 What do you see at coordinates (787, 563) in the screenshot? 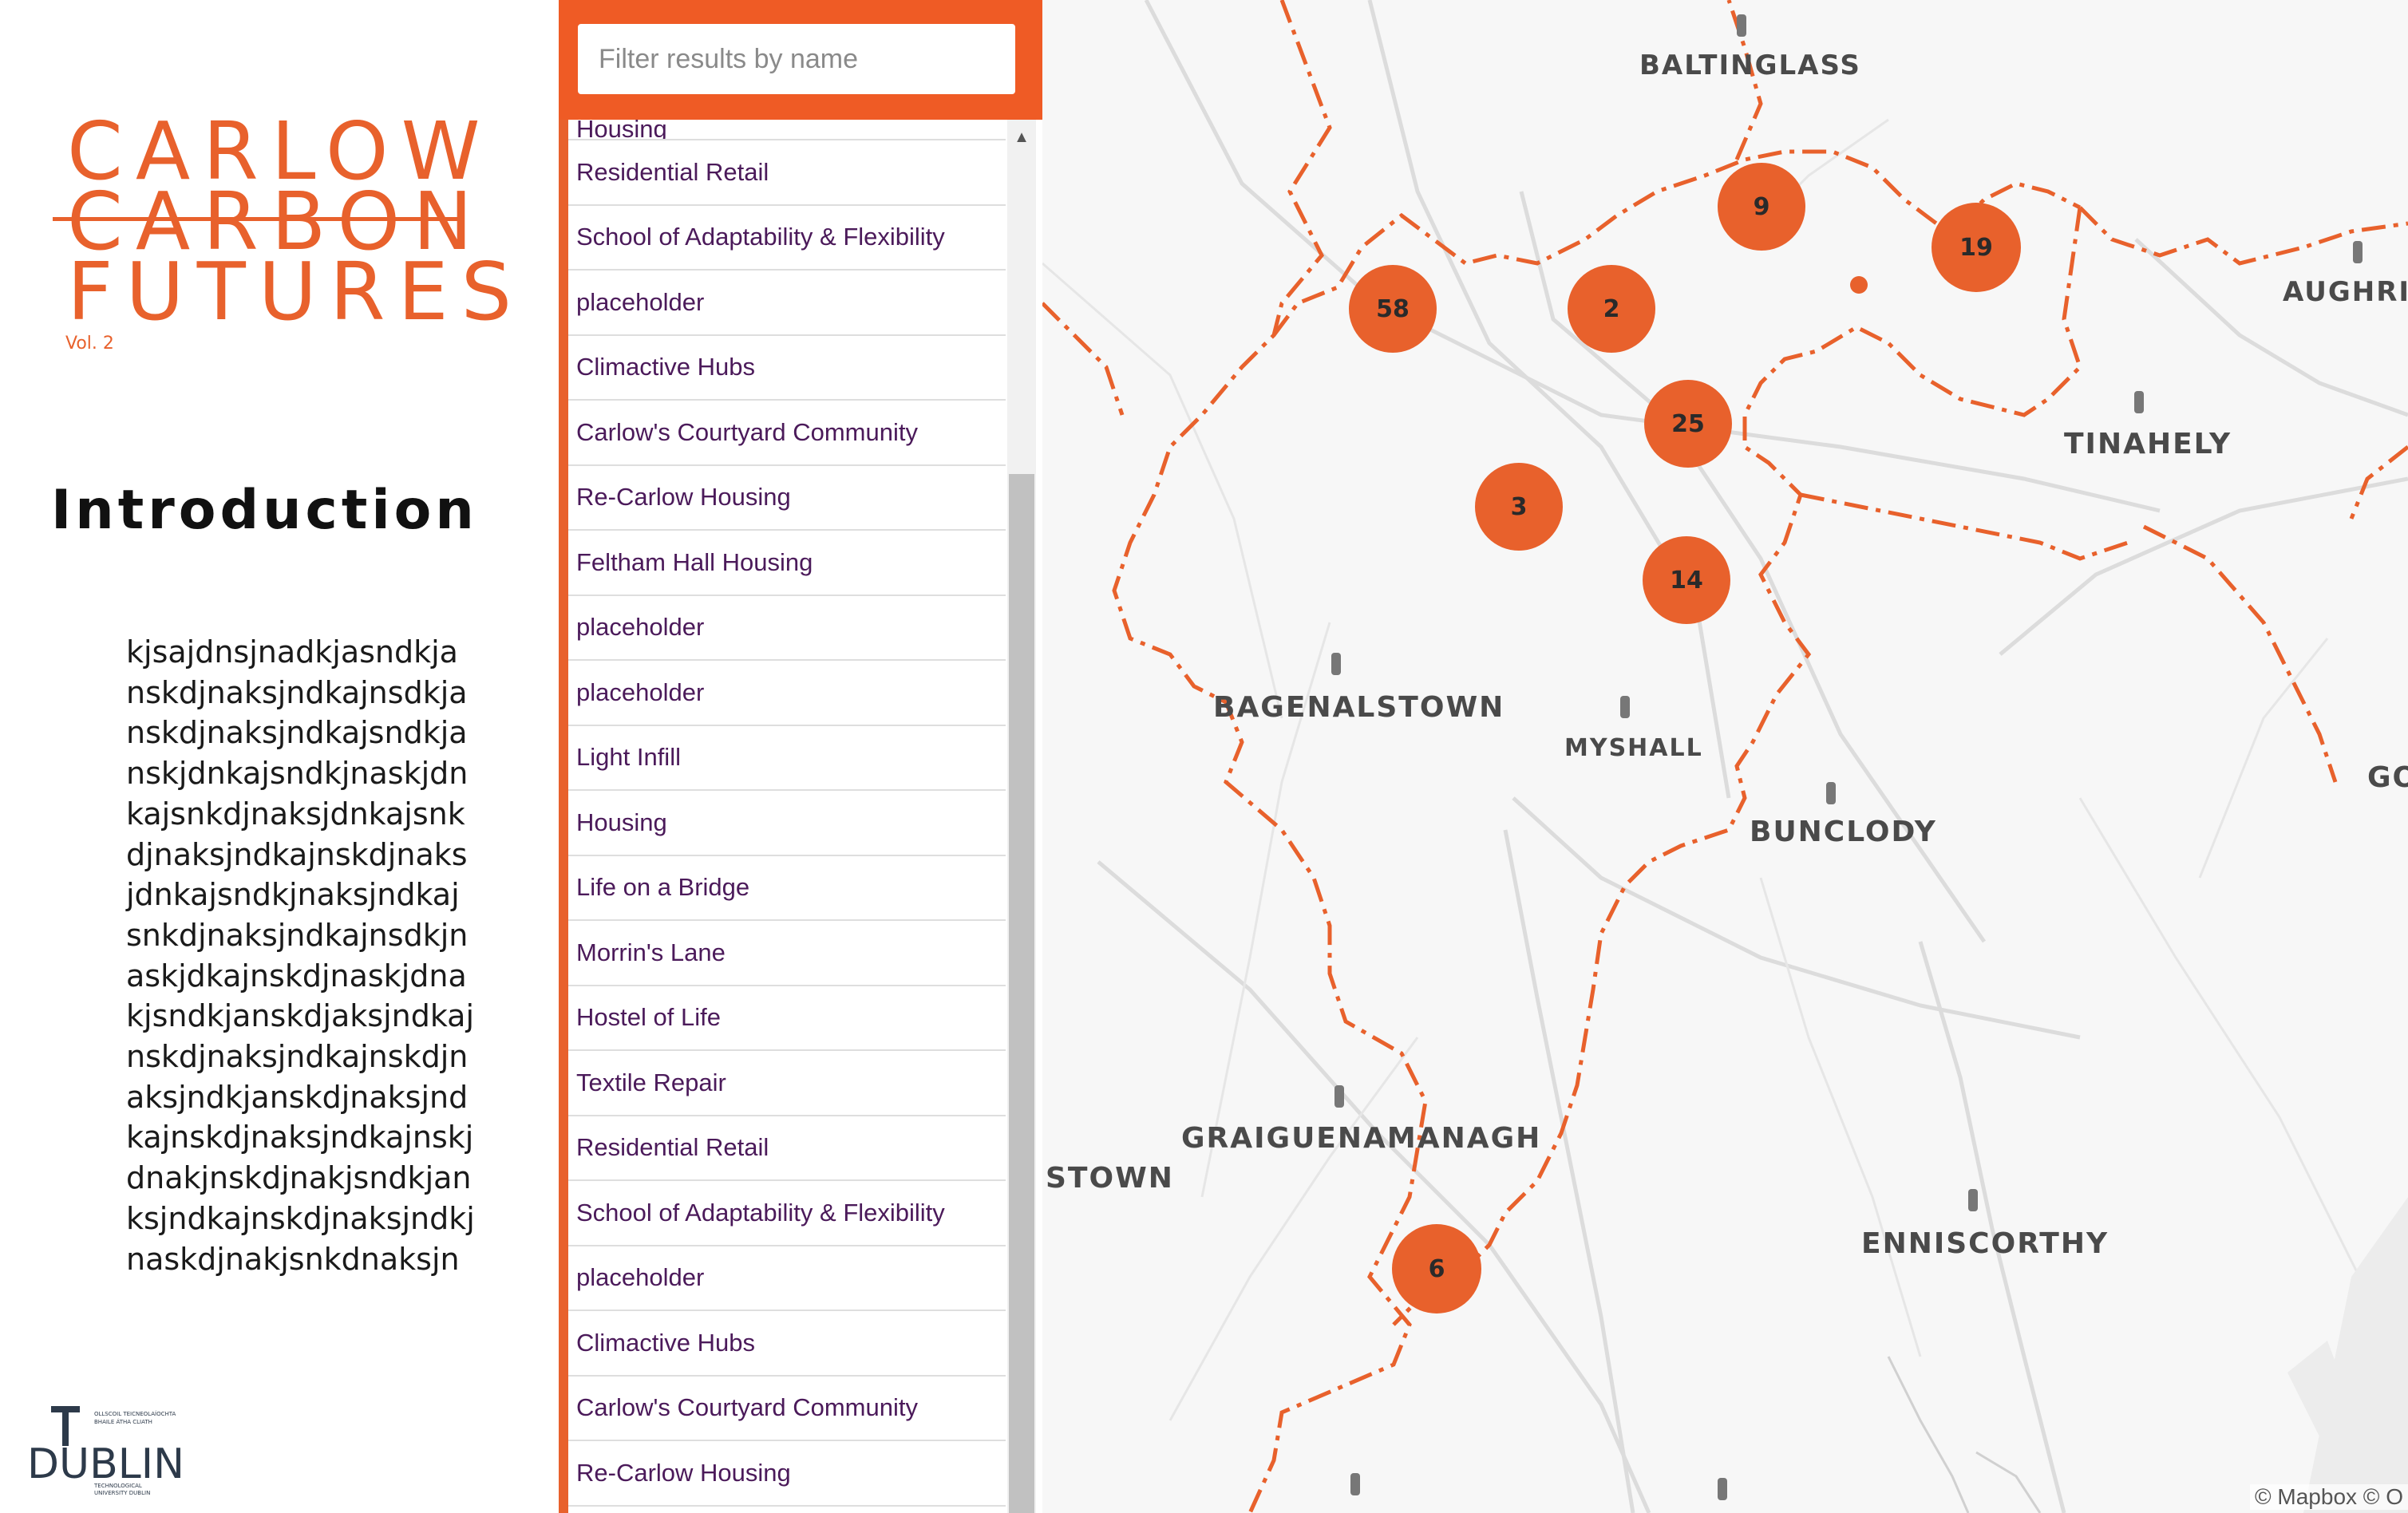
I see `list-item: Feltham Hall Housing` at bounding box center [787, 563].